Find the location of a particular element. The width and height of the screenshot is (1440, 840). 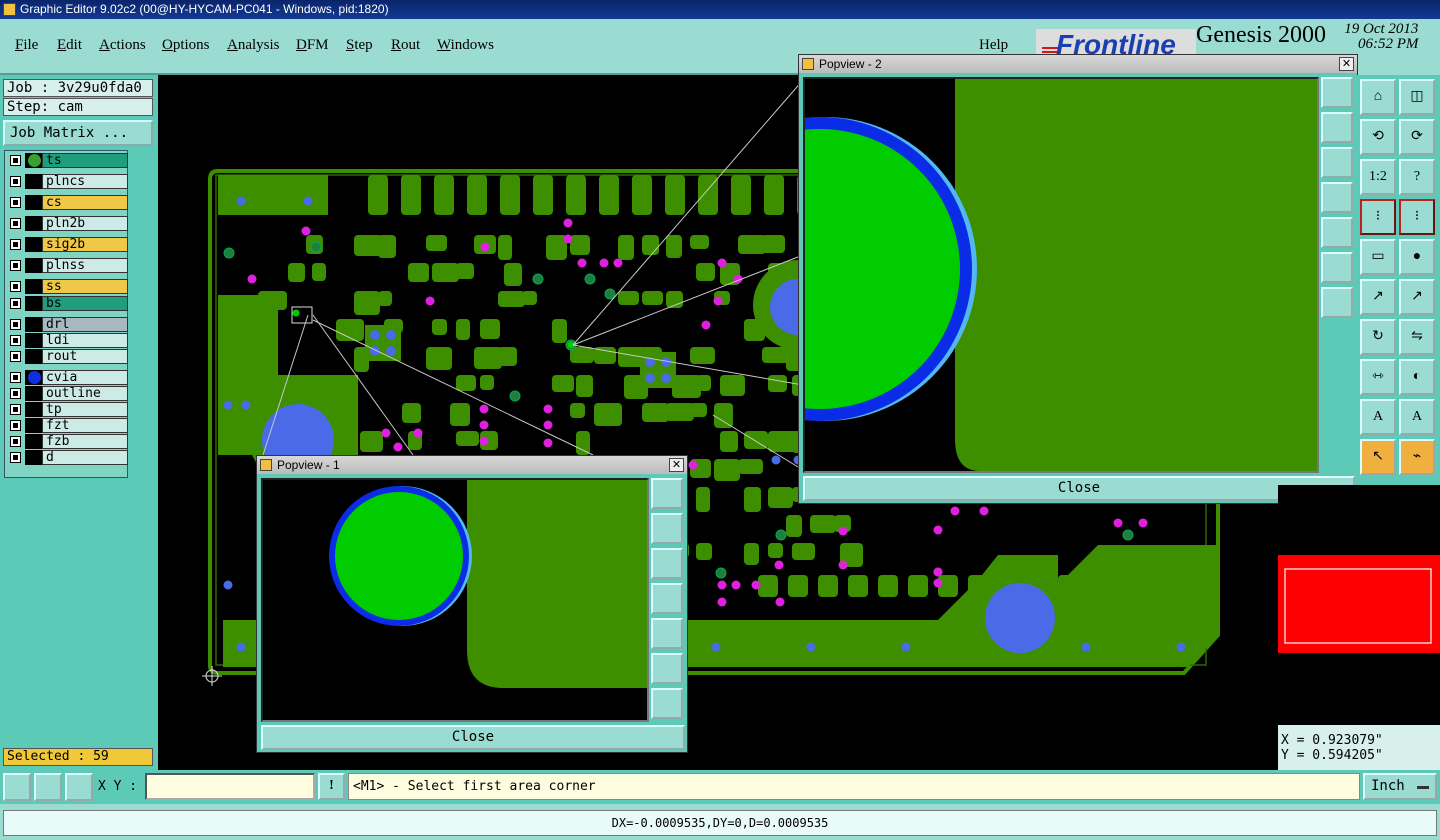

layer-row-cs: cs is located at coordinates (68, 202).